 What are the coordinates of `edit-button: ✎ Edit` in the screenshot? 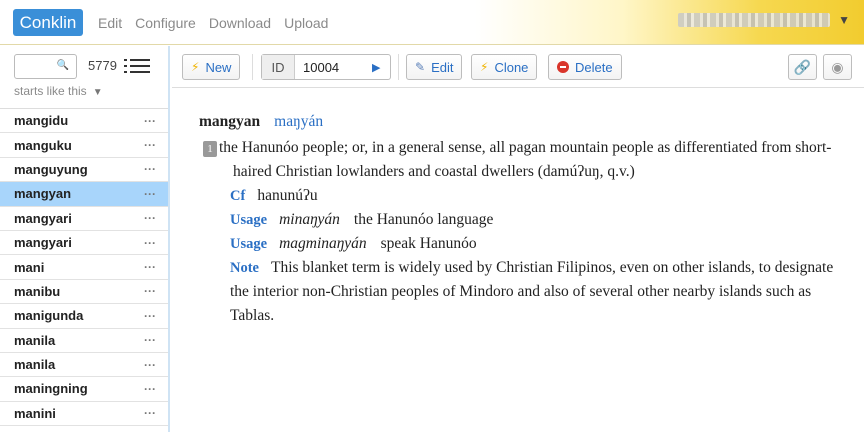 It's located at (434, 67).